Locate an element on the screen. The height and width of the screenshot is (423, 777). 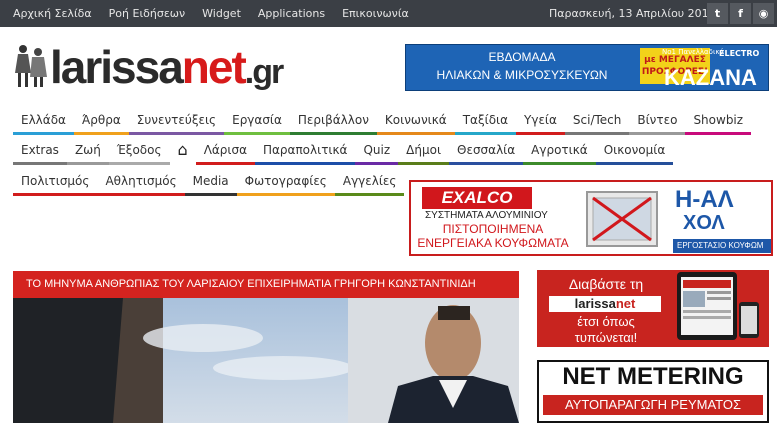
tablet-icon is located at coordinates (718, 306).